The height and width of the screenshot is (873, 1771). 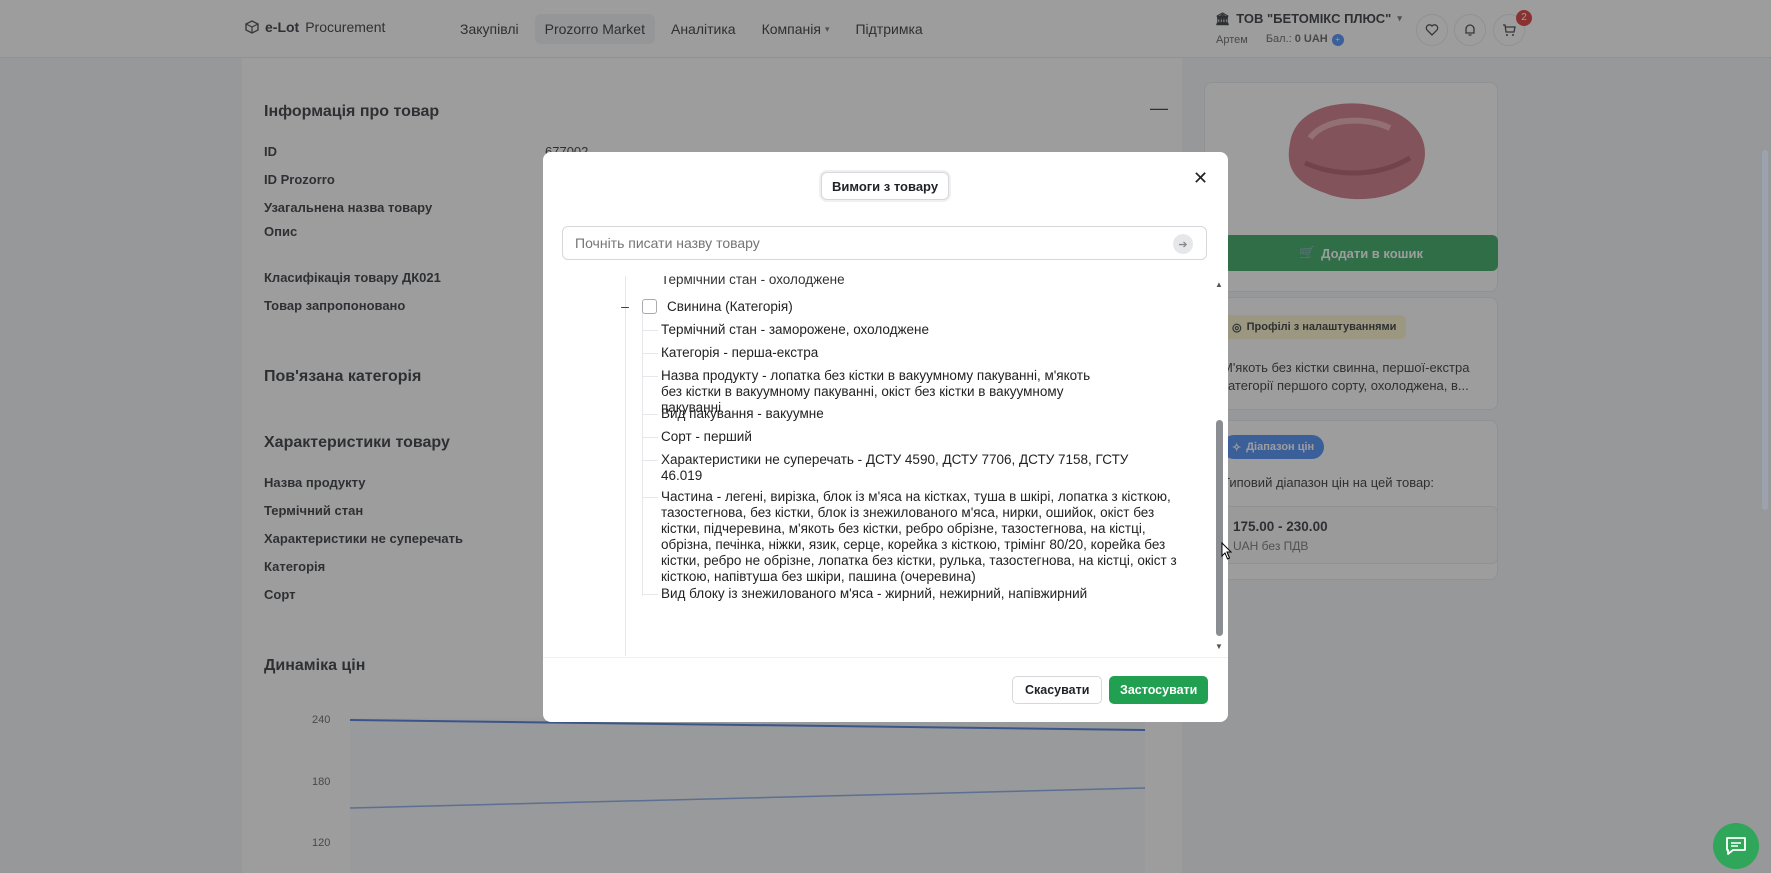 I want to click on chat-button, so click(x=1736, y=846).